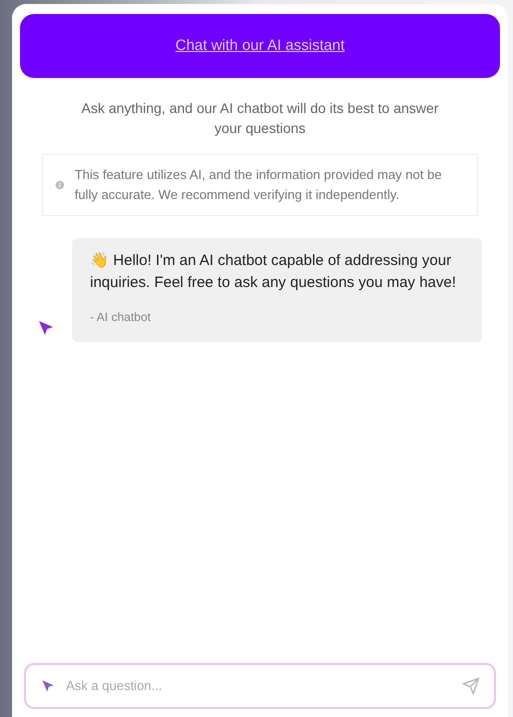  I want to click on message-signature: - AI chatbot, so click(121, 317).